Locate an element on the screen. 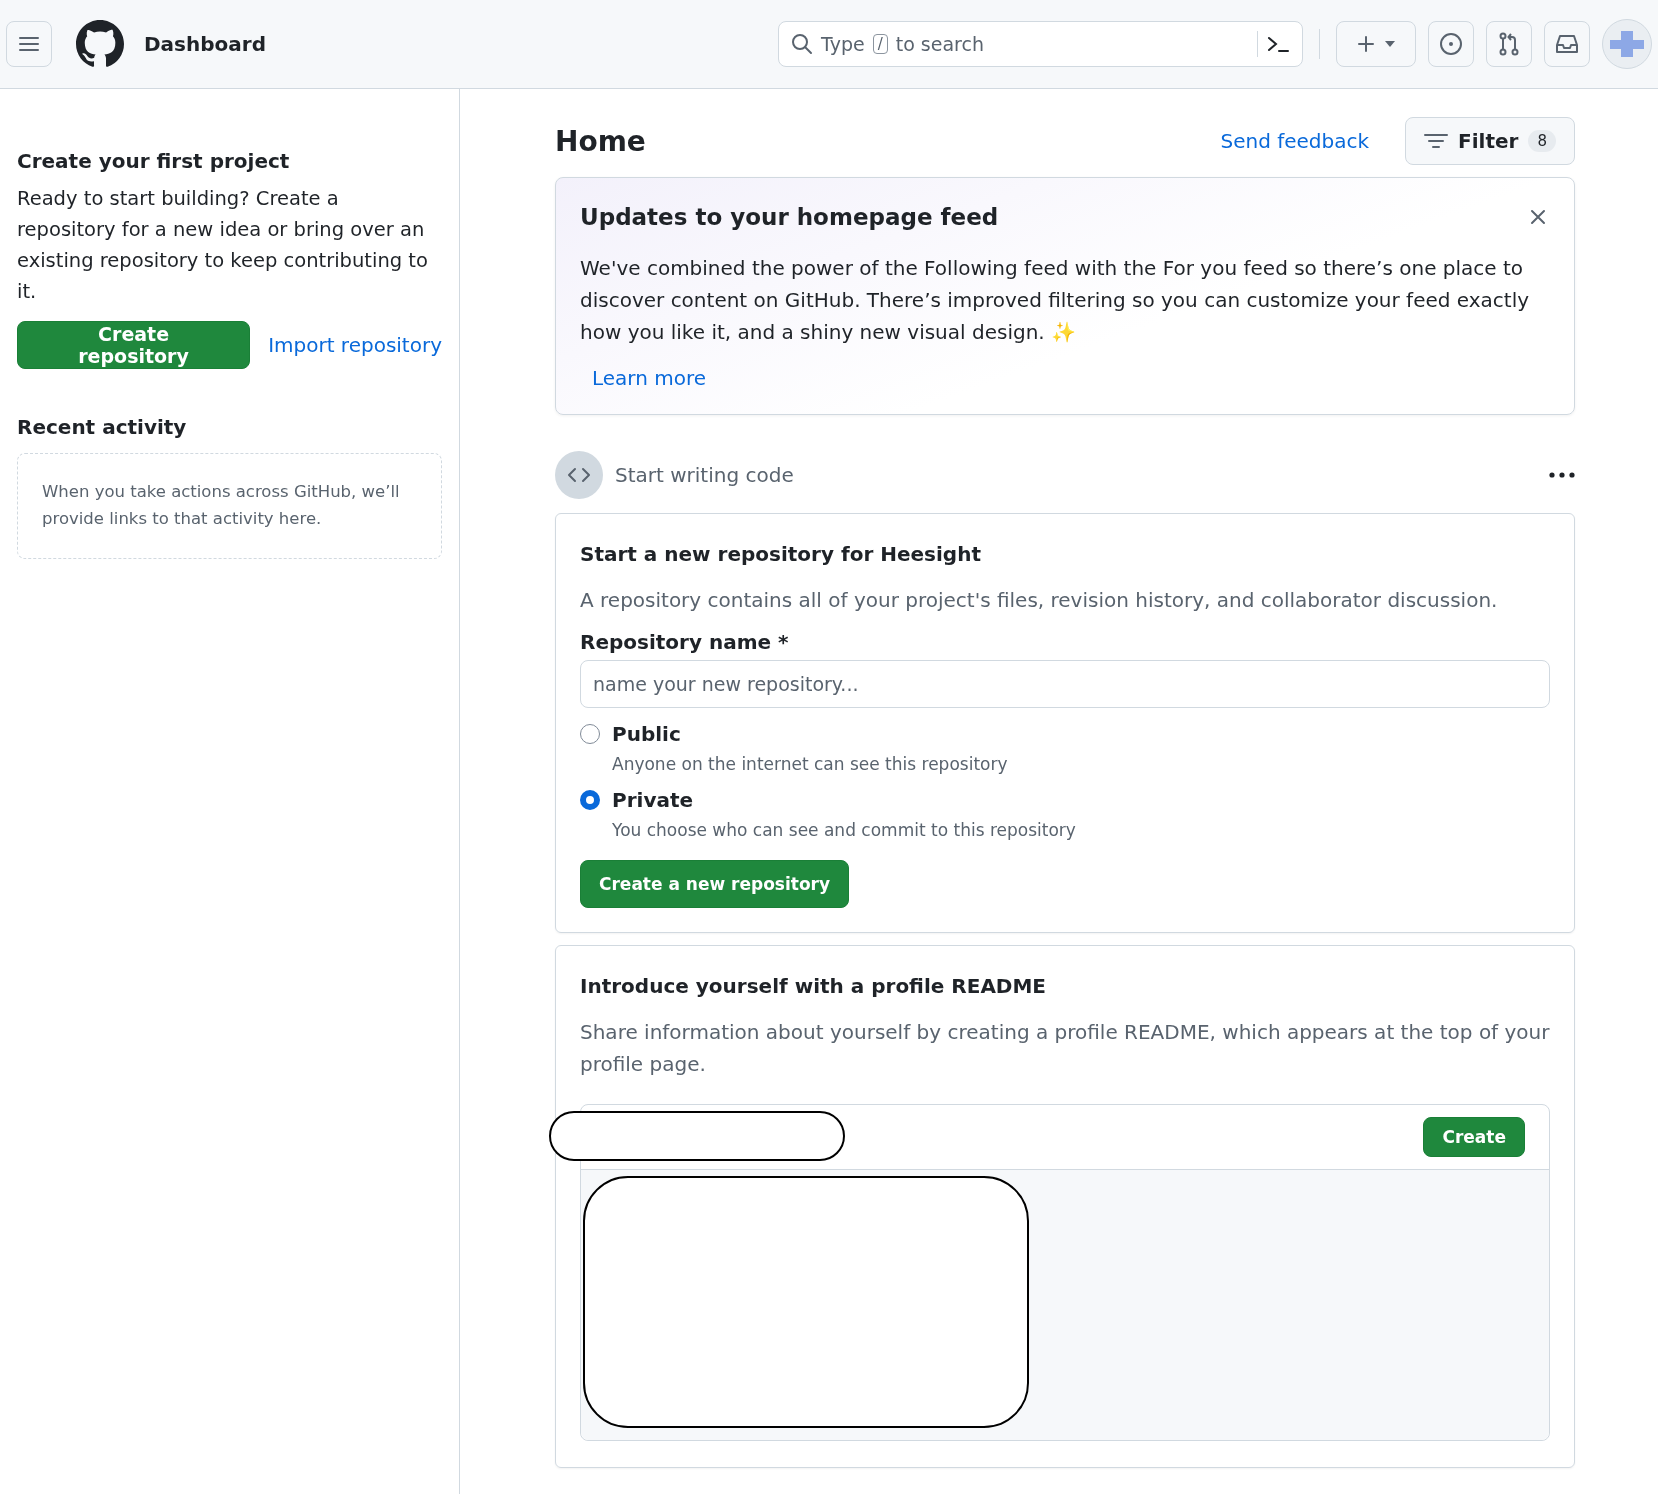 This screenshot has height=1494, width=1658. radio-hint: You choose who can see and commit to this repository is located at coordinates (844, 830).